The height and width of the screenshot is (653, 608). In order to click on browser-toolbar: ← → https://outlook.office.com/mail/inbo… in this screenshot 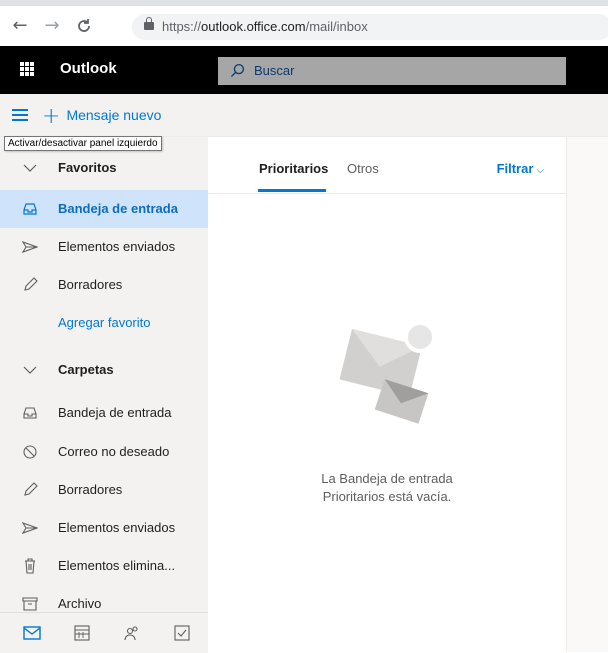, I will do `click(304, 23)`.